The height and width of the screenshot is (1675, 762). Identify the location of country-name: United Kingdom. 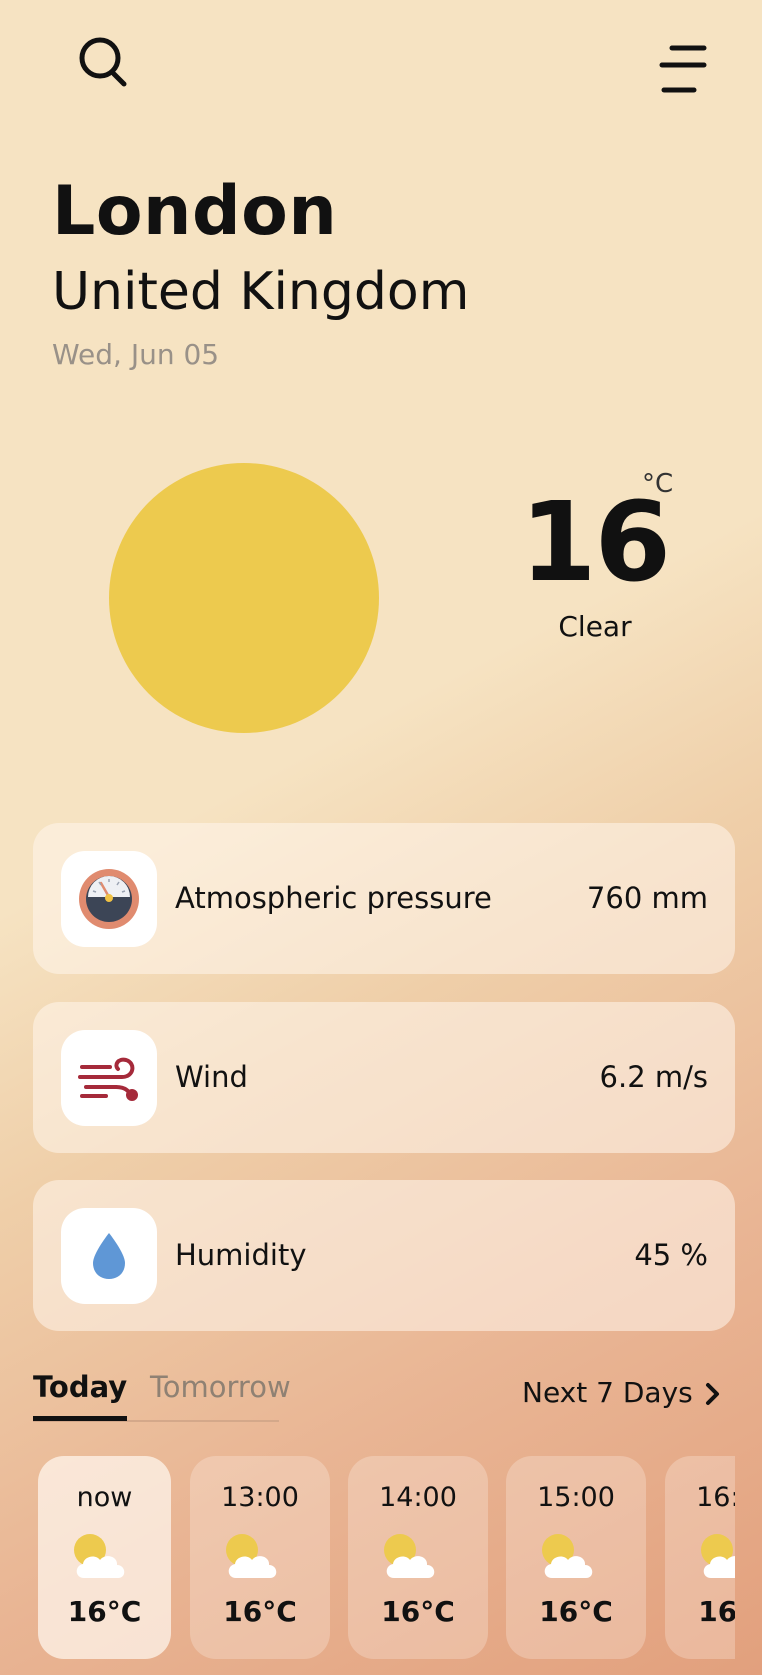
(261, 292).